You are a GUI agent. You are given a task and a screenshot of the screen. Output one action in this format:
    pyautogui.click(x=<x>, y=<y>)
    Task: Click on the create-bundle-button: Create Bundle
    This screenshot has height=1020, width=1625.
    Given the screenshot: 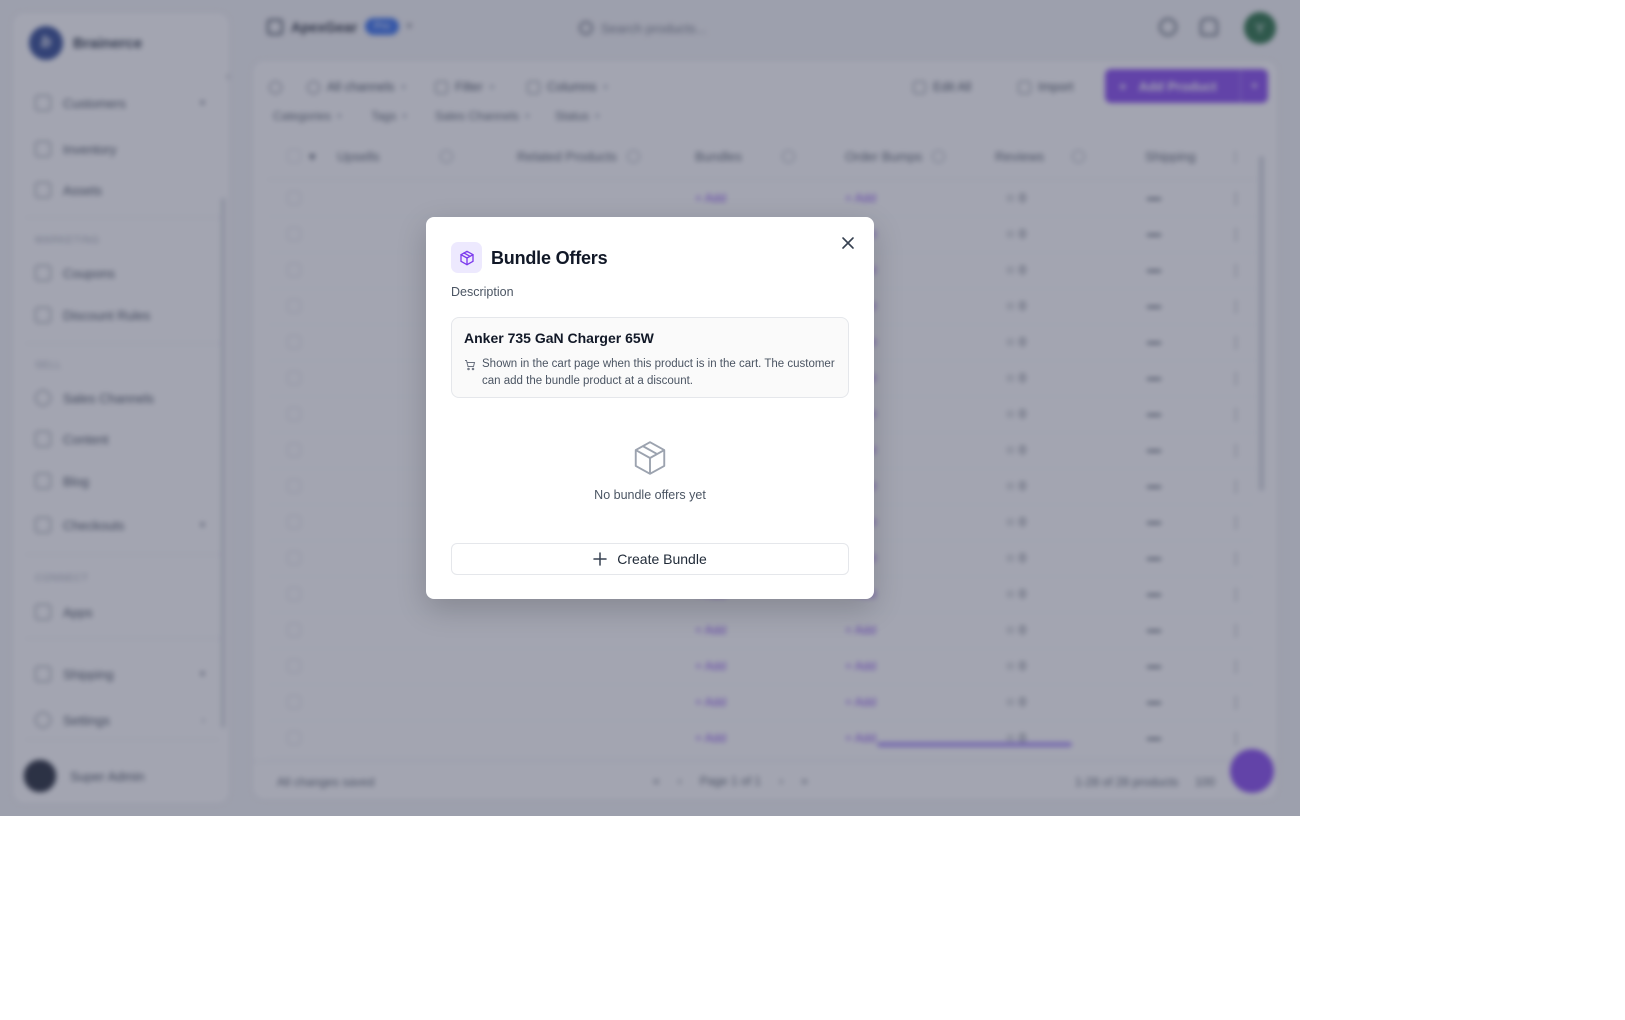 What is the action you would take?
    pyautogui.click(x=650, y=559)
    